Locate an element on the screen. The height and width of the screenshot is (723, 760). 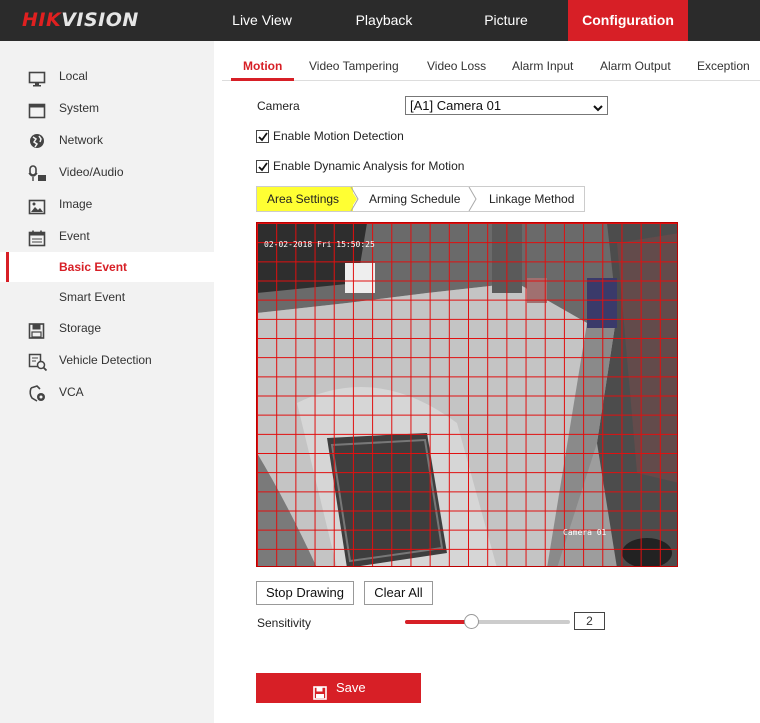
logo-vision-text: VISION is located at coordinates (100, 20).